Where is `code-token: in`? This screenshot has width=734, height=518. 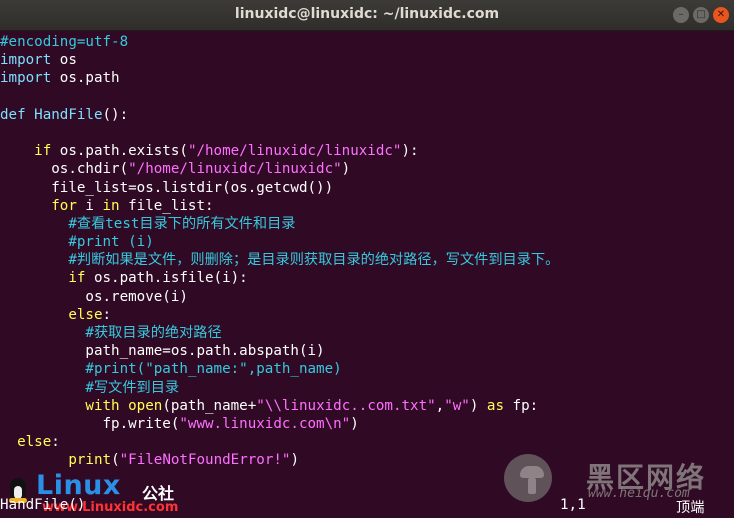
code-token: in is located at coordinates (111, 205).